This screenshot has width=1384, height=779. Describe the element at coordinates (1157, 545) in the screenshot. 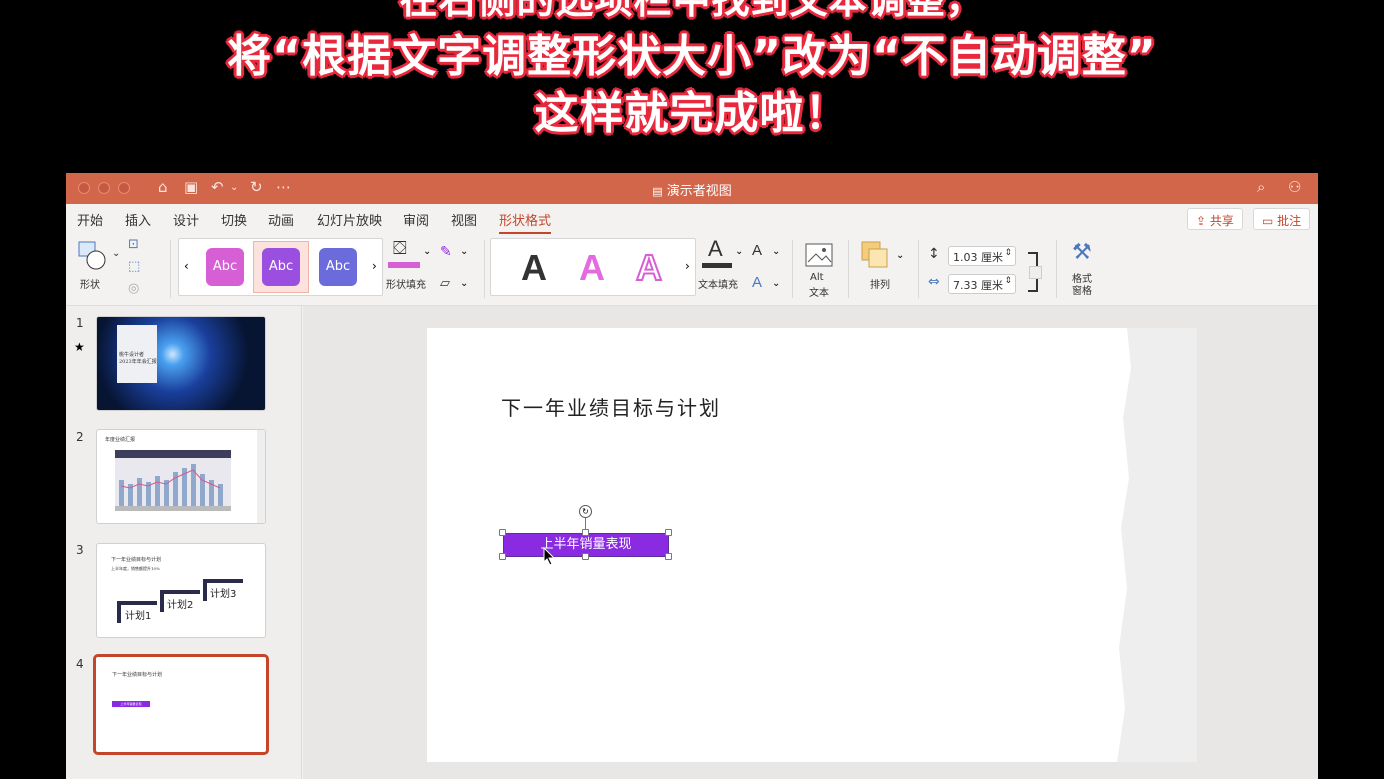

I see `torn-paper-edge` at that location.